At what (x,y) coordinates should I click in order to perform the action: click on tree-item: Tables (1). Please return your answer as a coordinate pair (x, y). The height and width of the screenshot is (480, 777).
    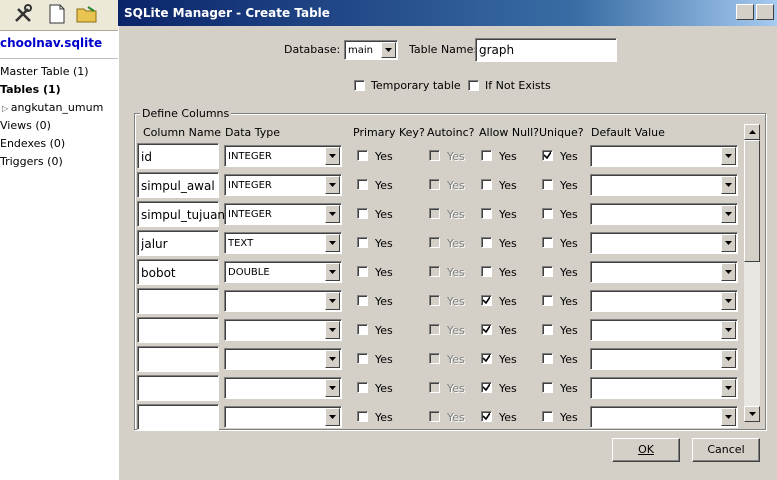
    Looking at the image, I should click on (30, 89).